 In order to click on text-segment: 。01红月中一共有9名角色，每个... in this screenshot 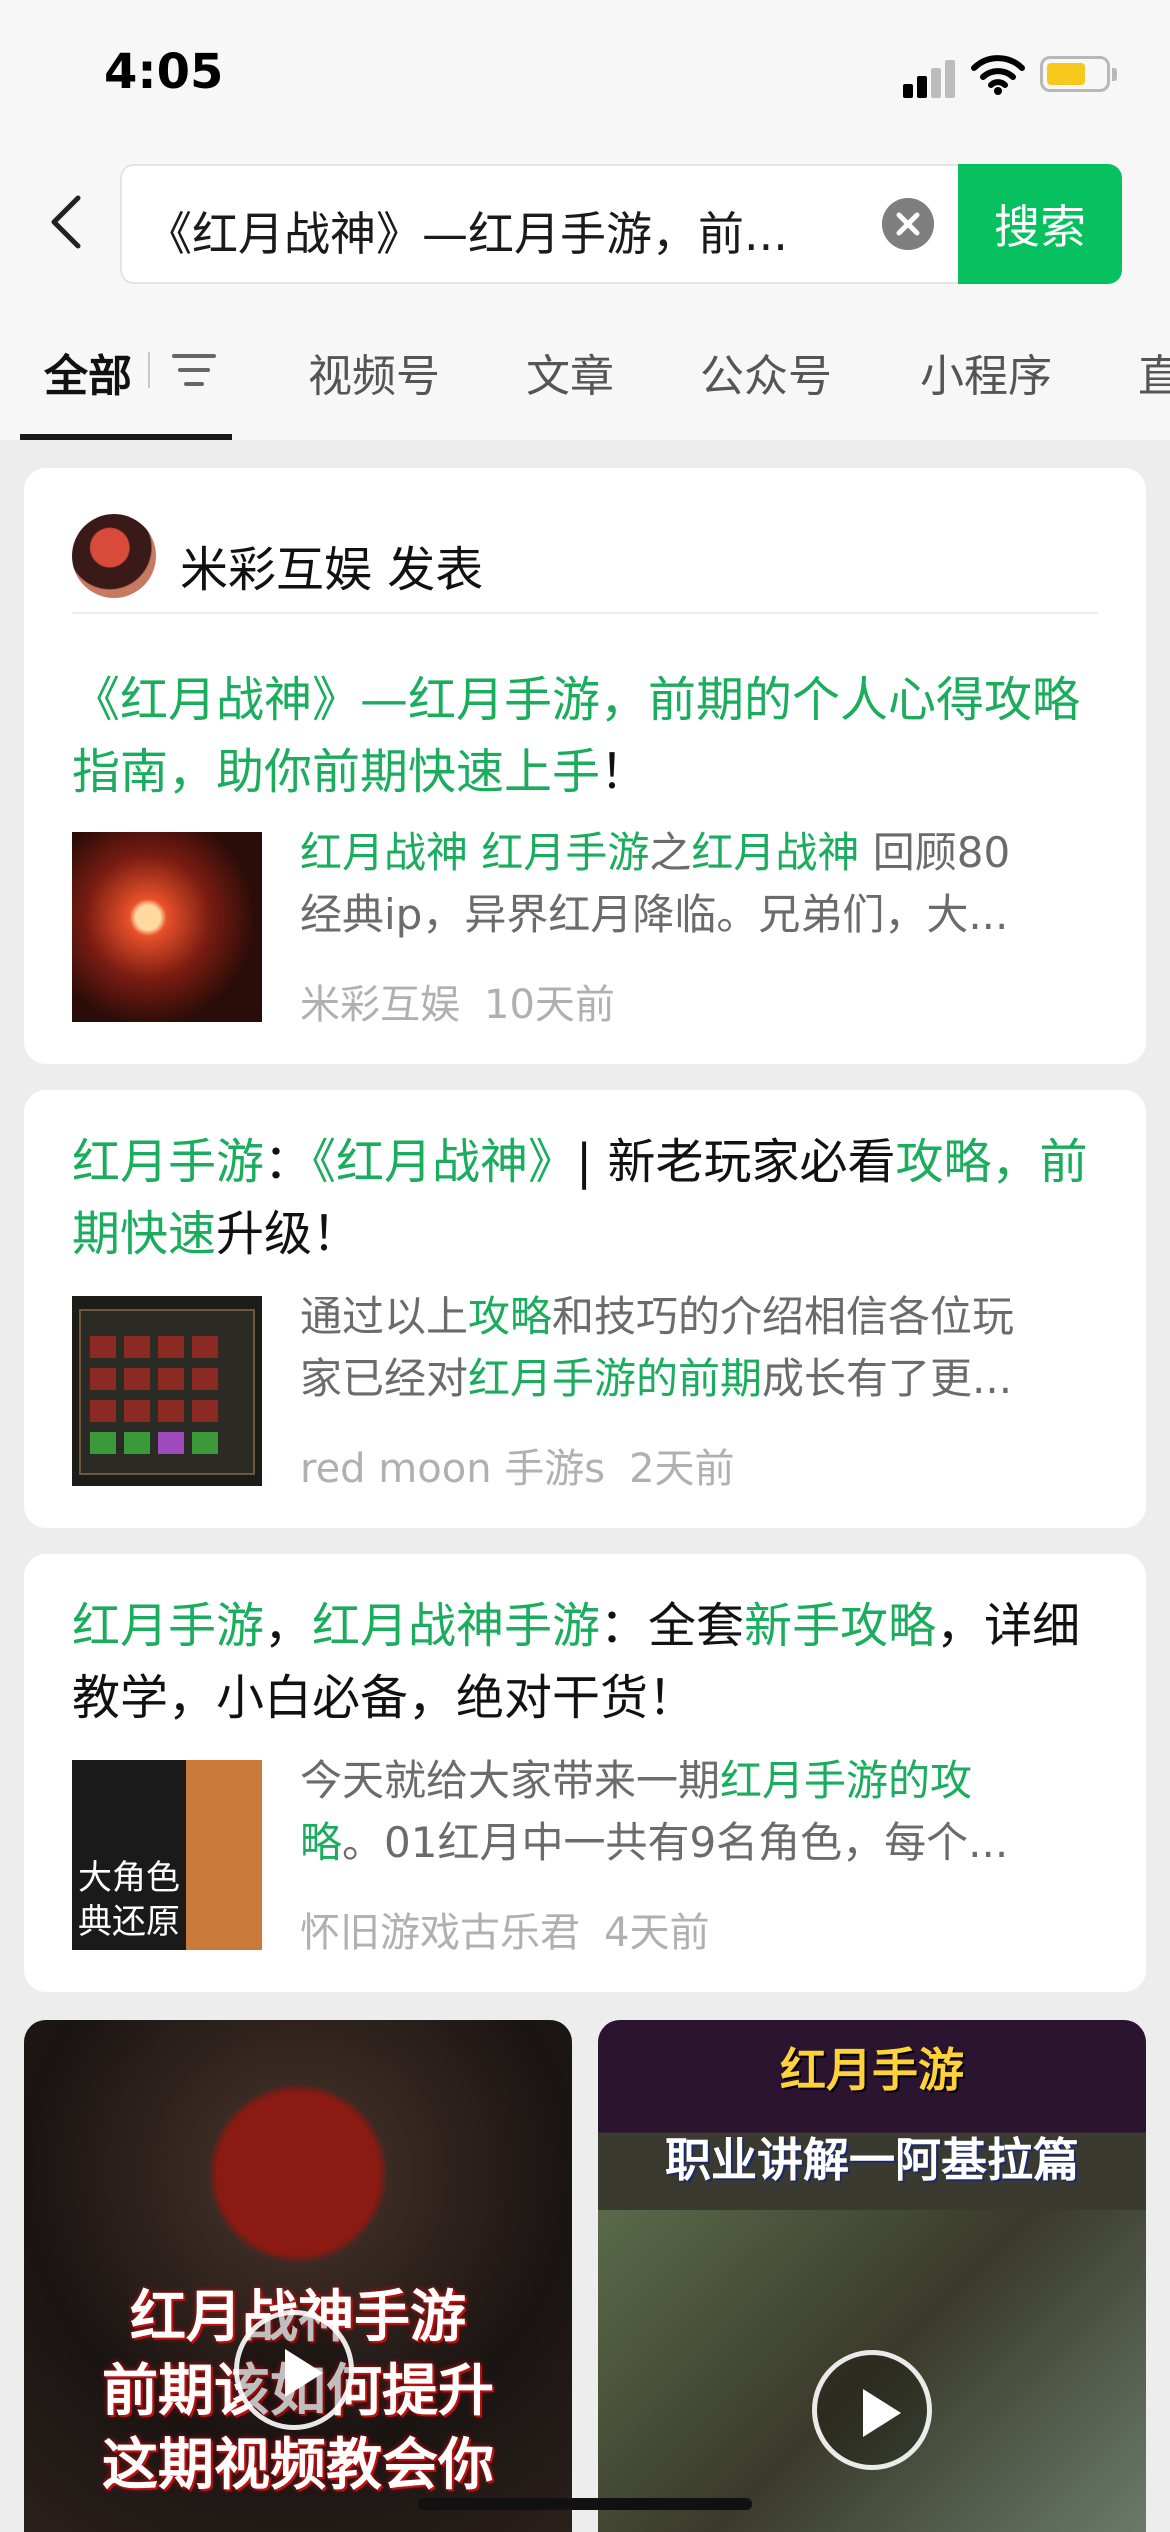, I will do `click(675, 1842)`.